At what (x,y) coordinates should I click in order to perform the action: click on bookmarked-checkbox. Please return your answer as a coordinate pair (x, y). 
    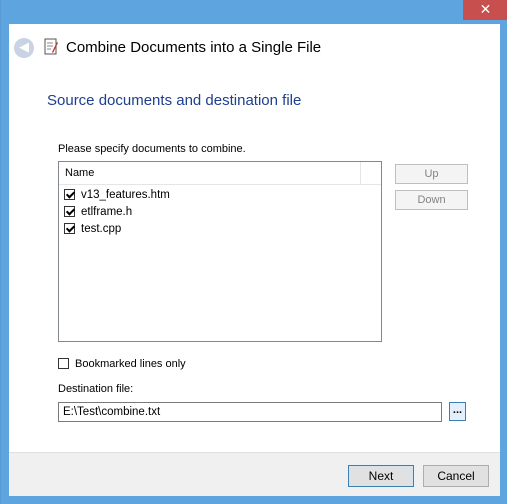
    Looking at the image, I should click on (63, 363).